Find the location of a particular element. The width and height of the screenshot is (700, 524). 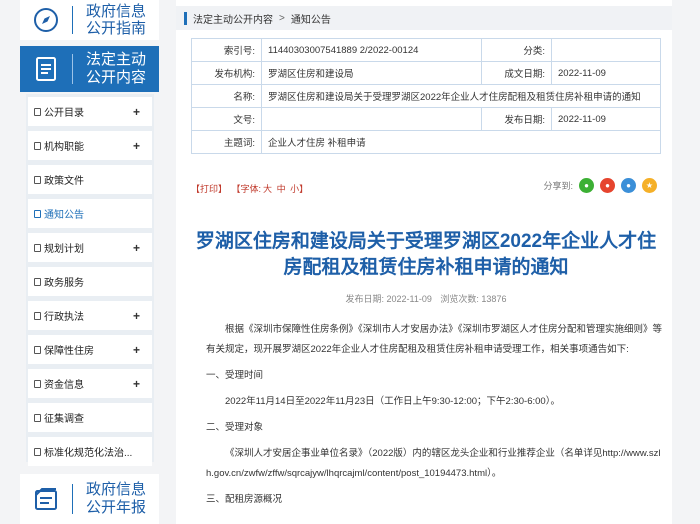

article-pub-info: 发布日期: 2022-11-09 浏览次数: 13876 is located at coordinates (426, 298).